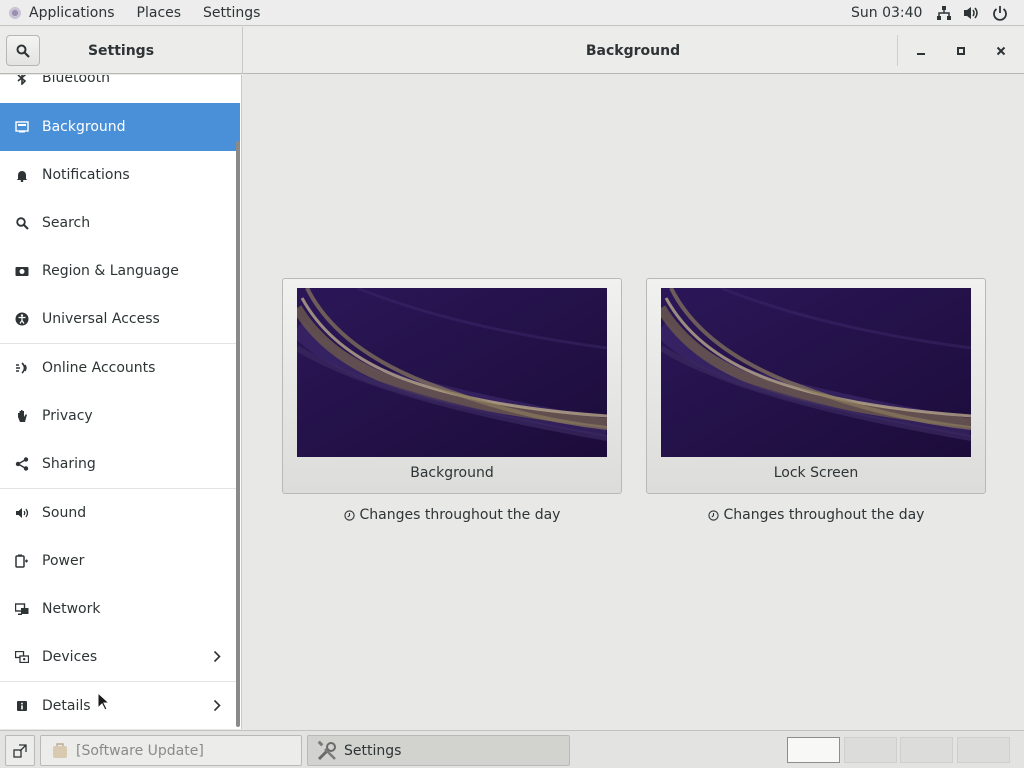  I want to click on sidebar-item-details: Details, so click(120, 705).